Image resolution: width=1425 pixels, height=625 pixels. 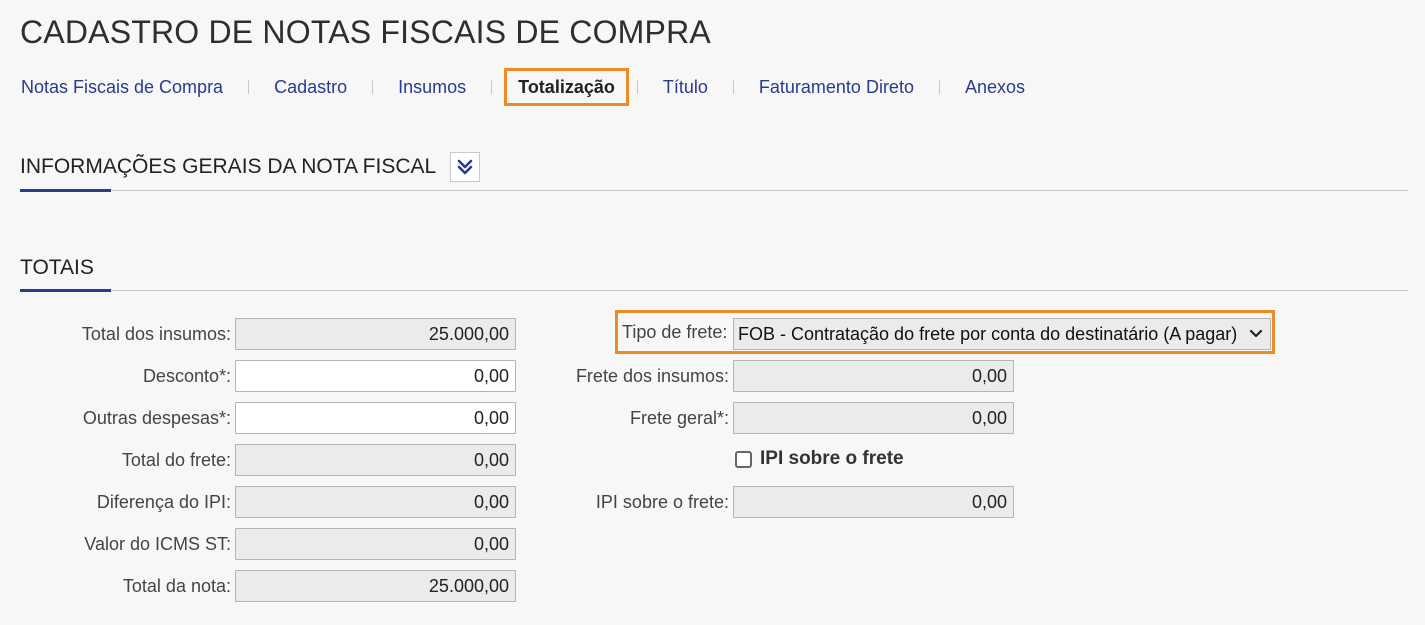 What do you see at coordinates (156, 334) in the screenshot?
I see `total-insumos-label: Total dos insumos:` at bounding box center [156, 334].